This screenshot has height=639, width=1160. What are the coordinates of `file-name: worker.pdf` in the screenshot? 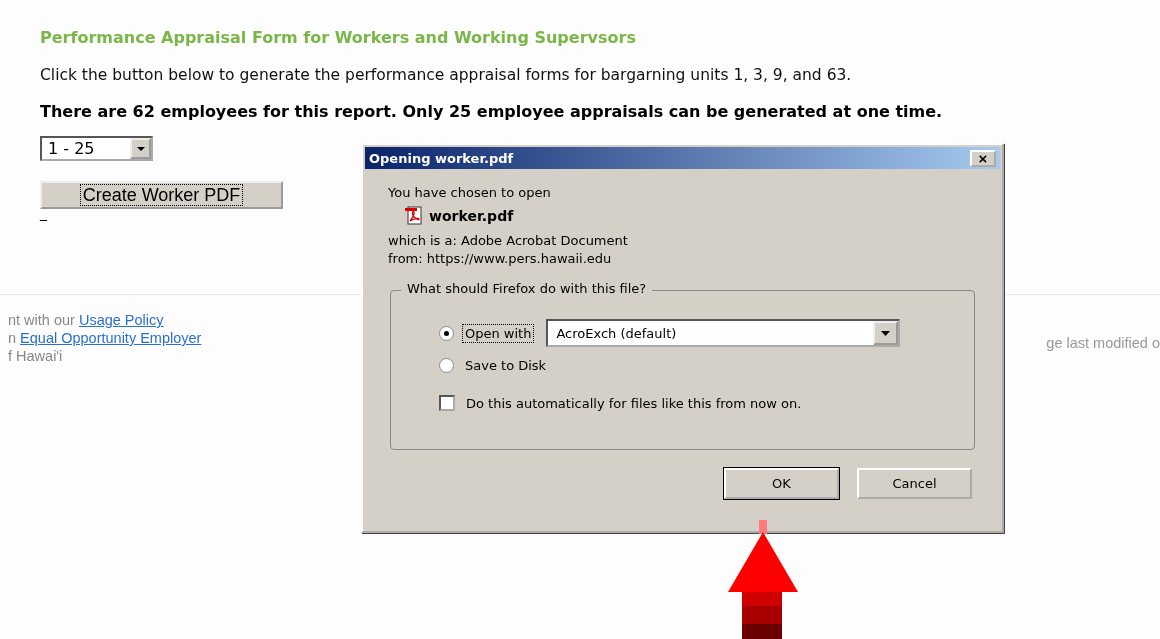 It's located at (471, 215).